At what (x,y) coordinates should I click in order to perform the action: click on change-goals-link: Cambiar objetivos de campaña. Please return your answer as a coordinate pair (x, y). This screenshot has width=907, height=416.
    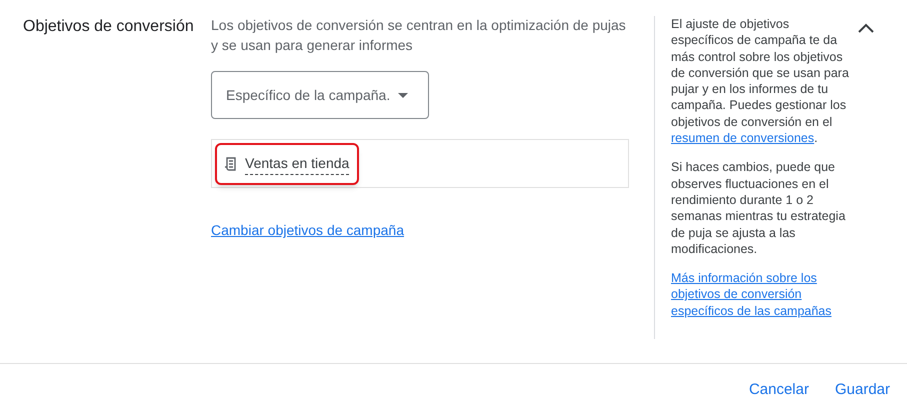
    Looking at the image, I should click on (307, 230).